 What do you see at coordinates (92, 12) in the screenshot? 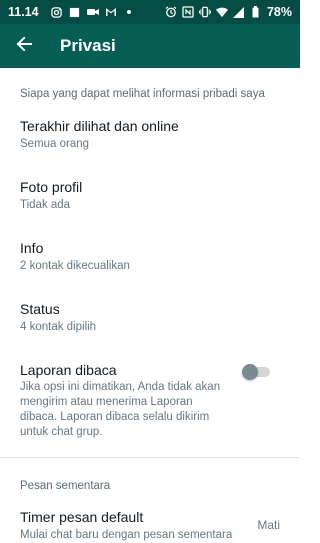
I see `video-icon` at bounding box center [92, 12].